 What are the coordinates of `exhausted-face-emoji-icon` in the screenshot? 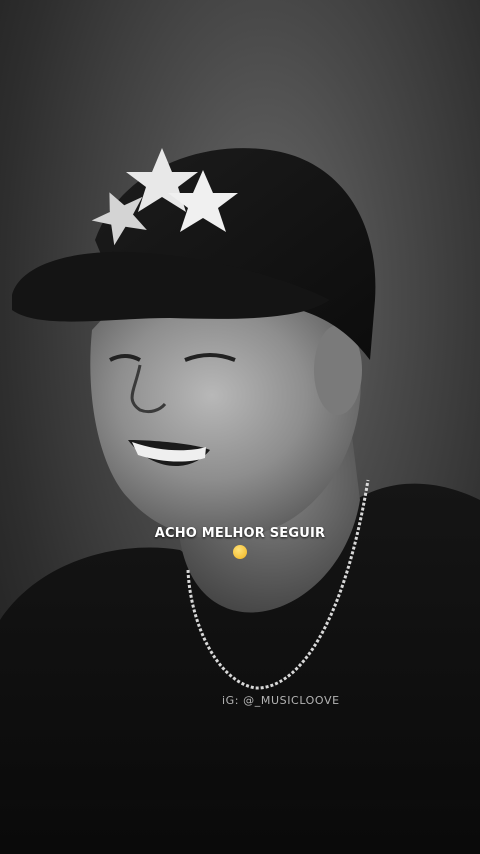 It's located at (240, 554).